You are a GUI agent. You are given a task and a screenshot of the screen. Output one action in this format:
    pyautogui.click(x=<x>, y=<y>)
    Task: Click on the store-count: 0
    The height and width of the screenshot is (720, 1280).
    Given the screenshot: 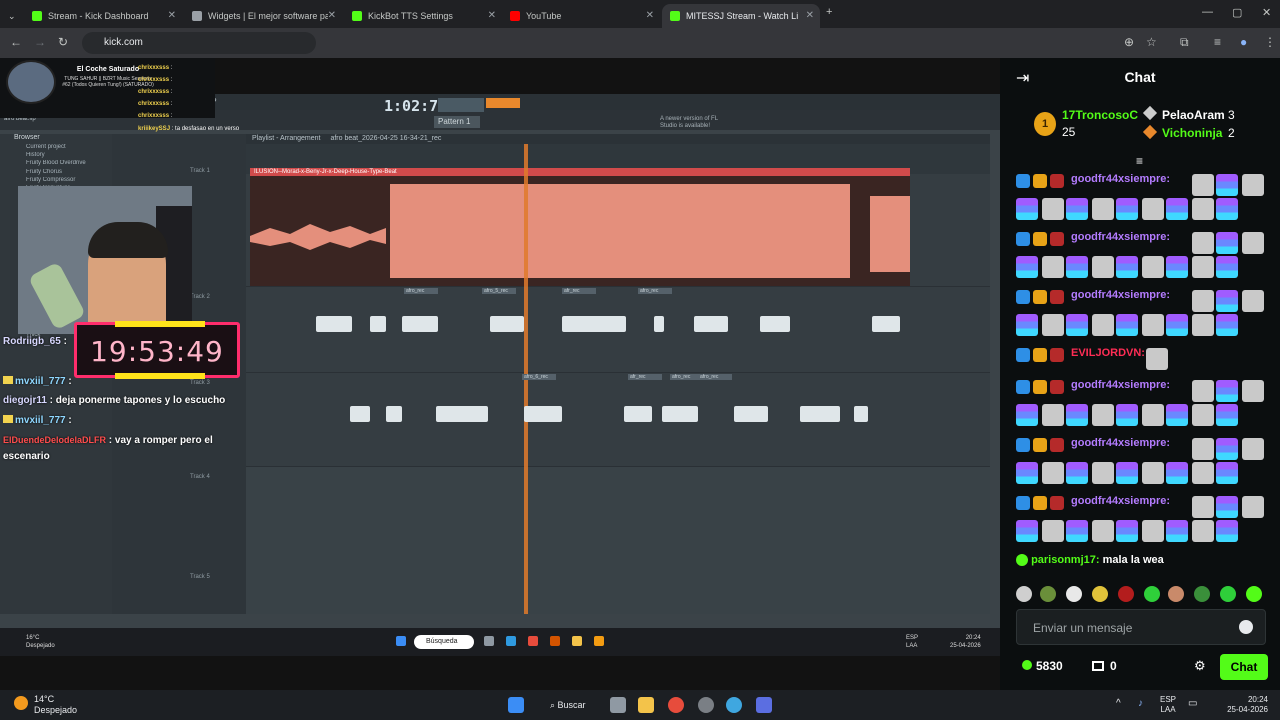 What is the action you would take?
    pyautogui.click(x=1104, y=666)
    